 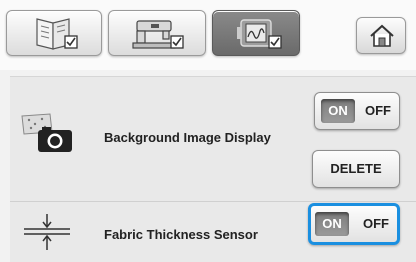 I want to click on tab-embroidery-settings, so click(x=256, y=33).